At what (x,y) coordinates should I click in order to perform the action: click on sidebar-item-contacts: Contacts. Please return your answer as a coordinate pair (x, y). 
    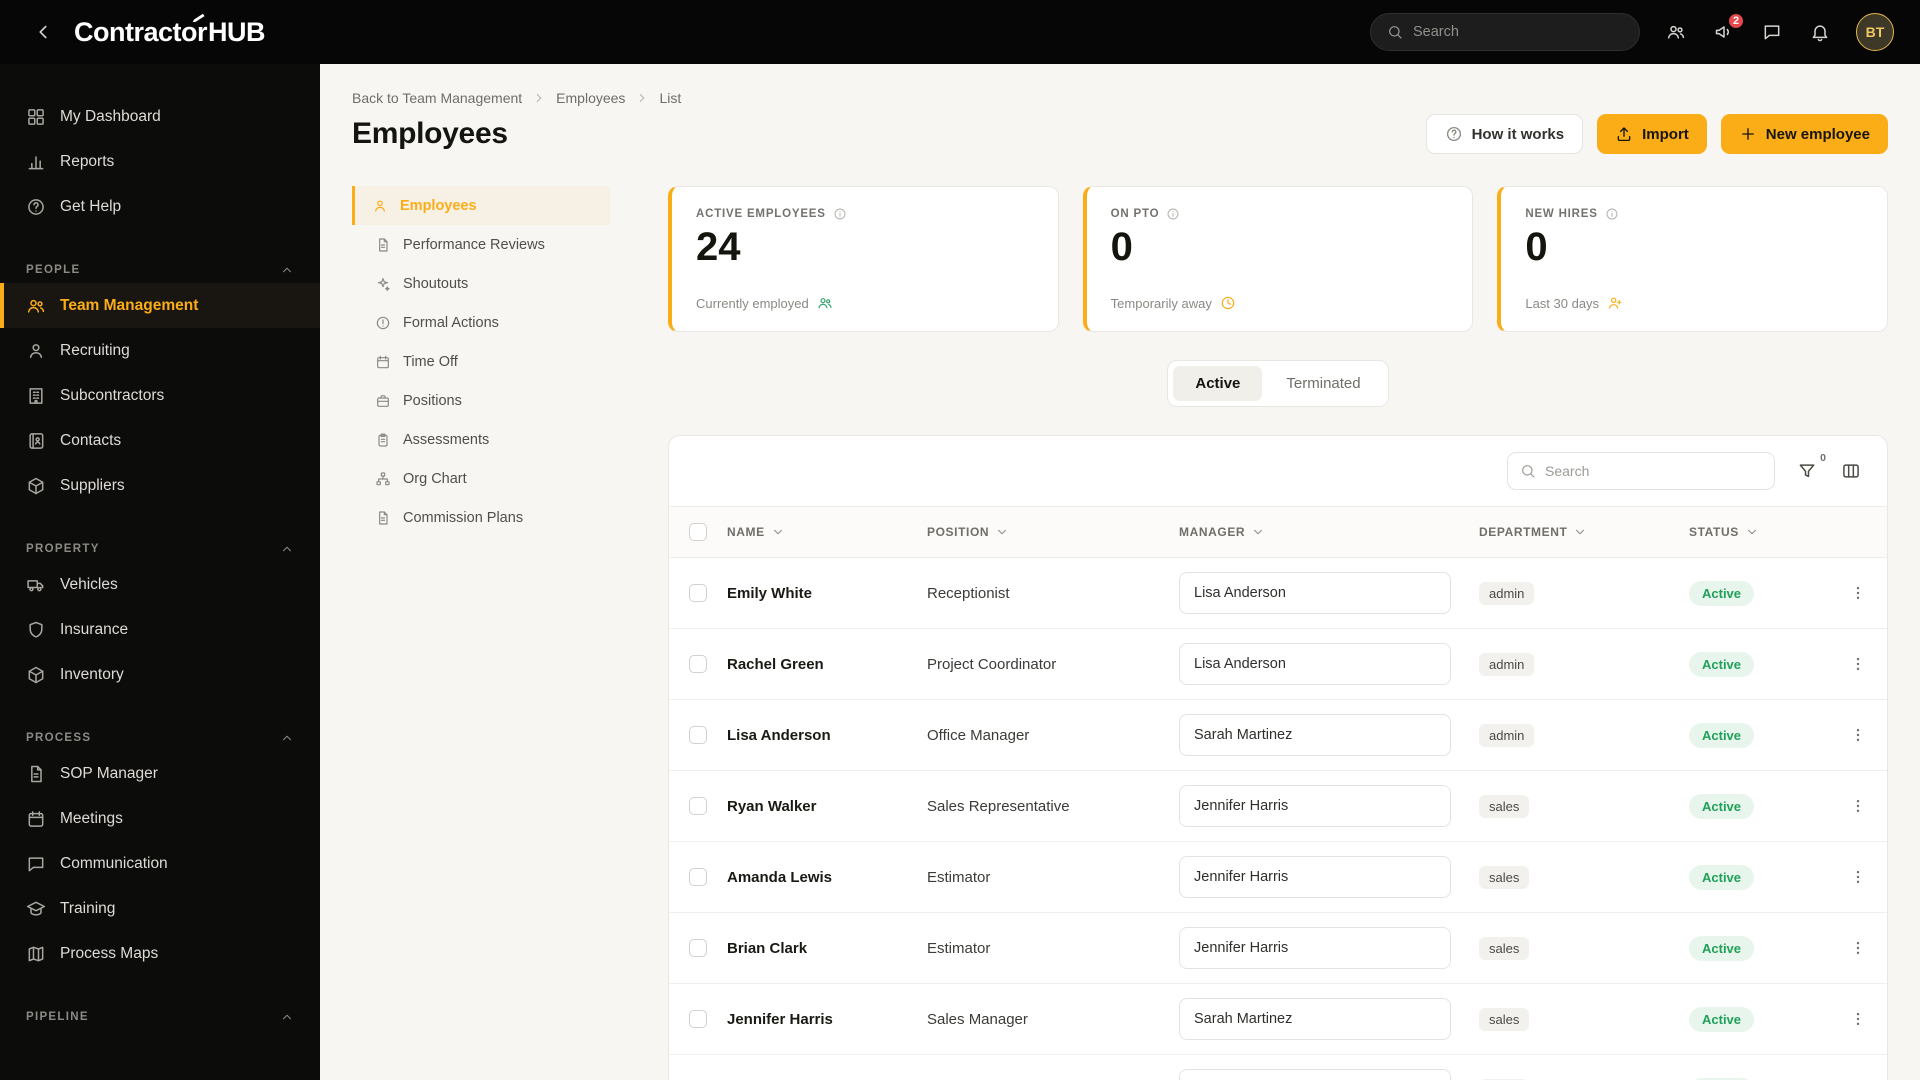
    Looking at the image, I should click on (160, 440).